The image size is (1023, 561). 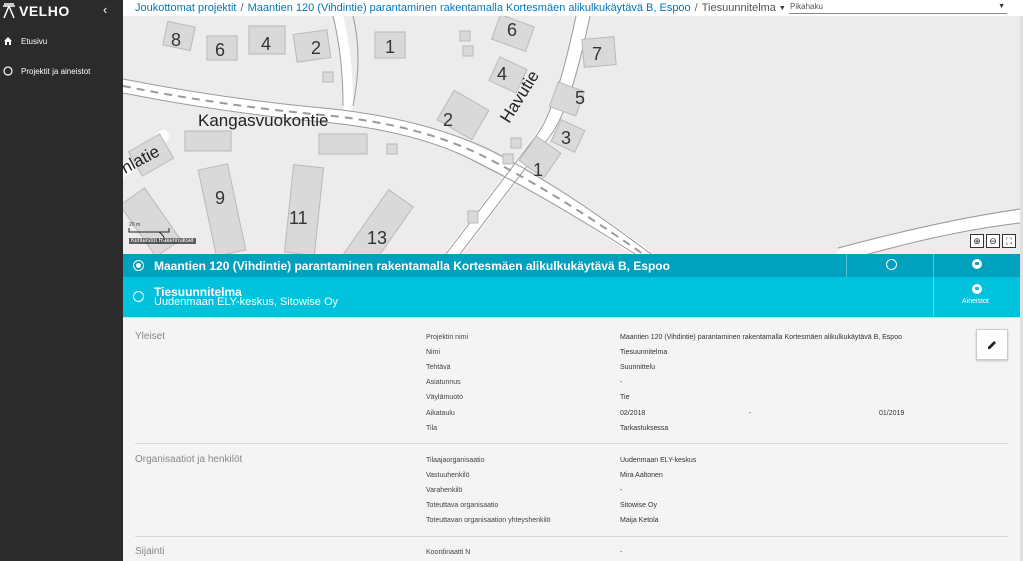 What do you see at coordinates (440, 413) in the screenshot?
I see `field-label: Aikataulu` at bounding box center [440, 413].